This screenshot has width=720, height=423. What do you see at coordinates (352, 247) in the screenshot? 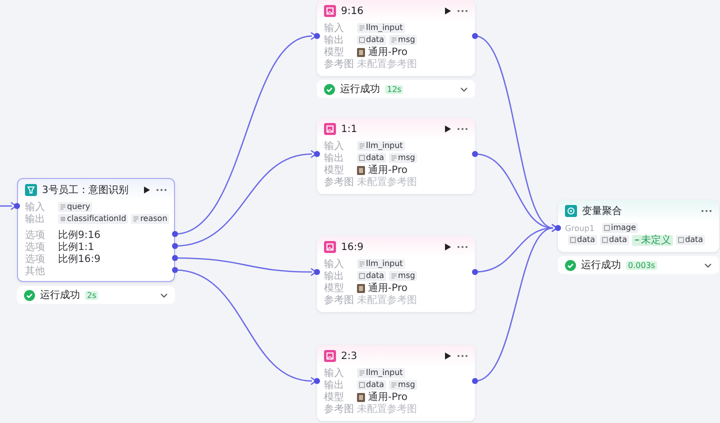
I see `node-title: 16:9` at bounding box center [352, 247].